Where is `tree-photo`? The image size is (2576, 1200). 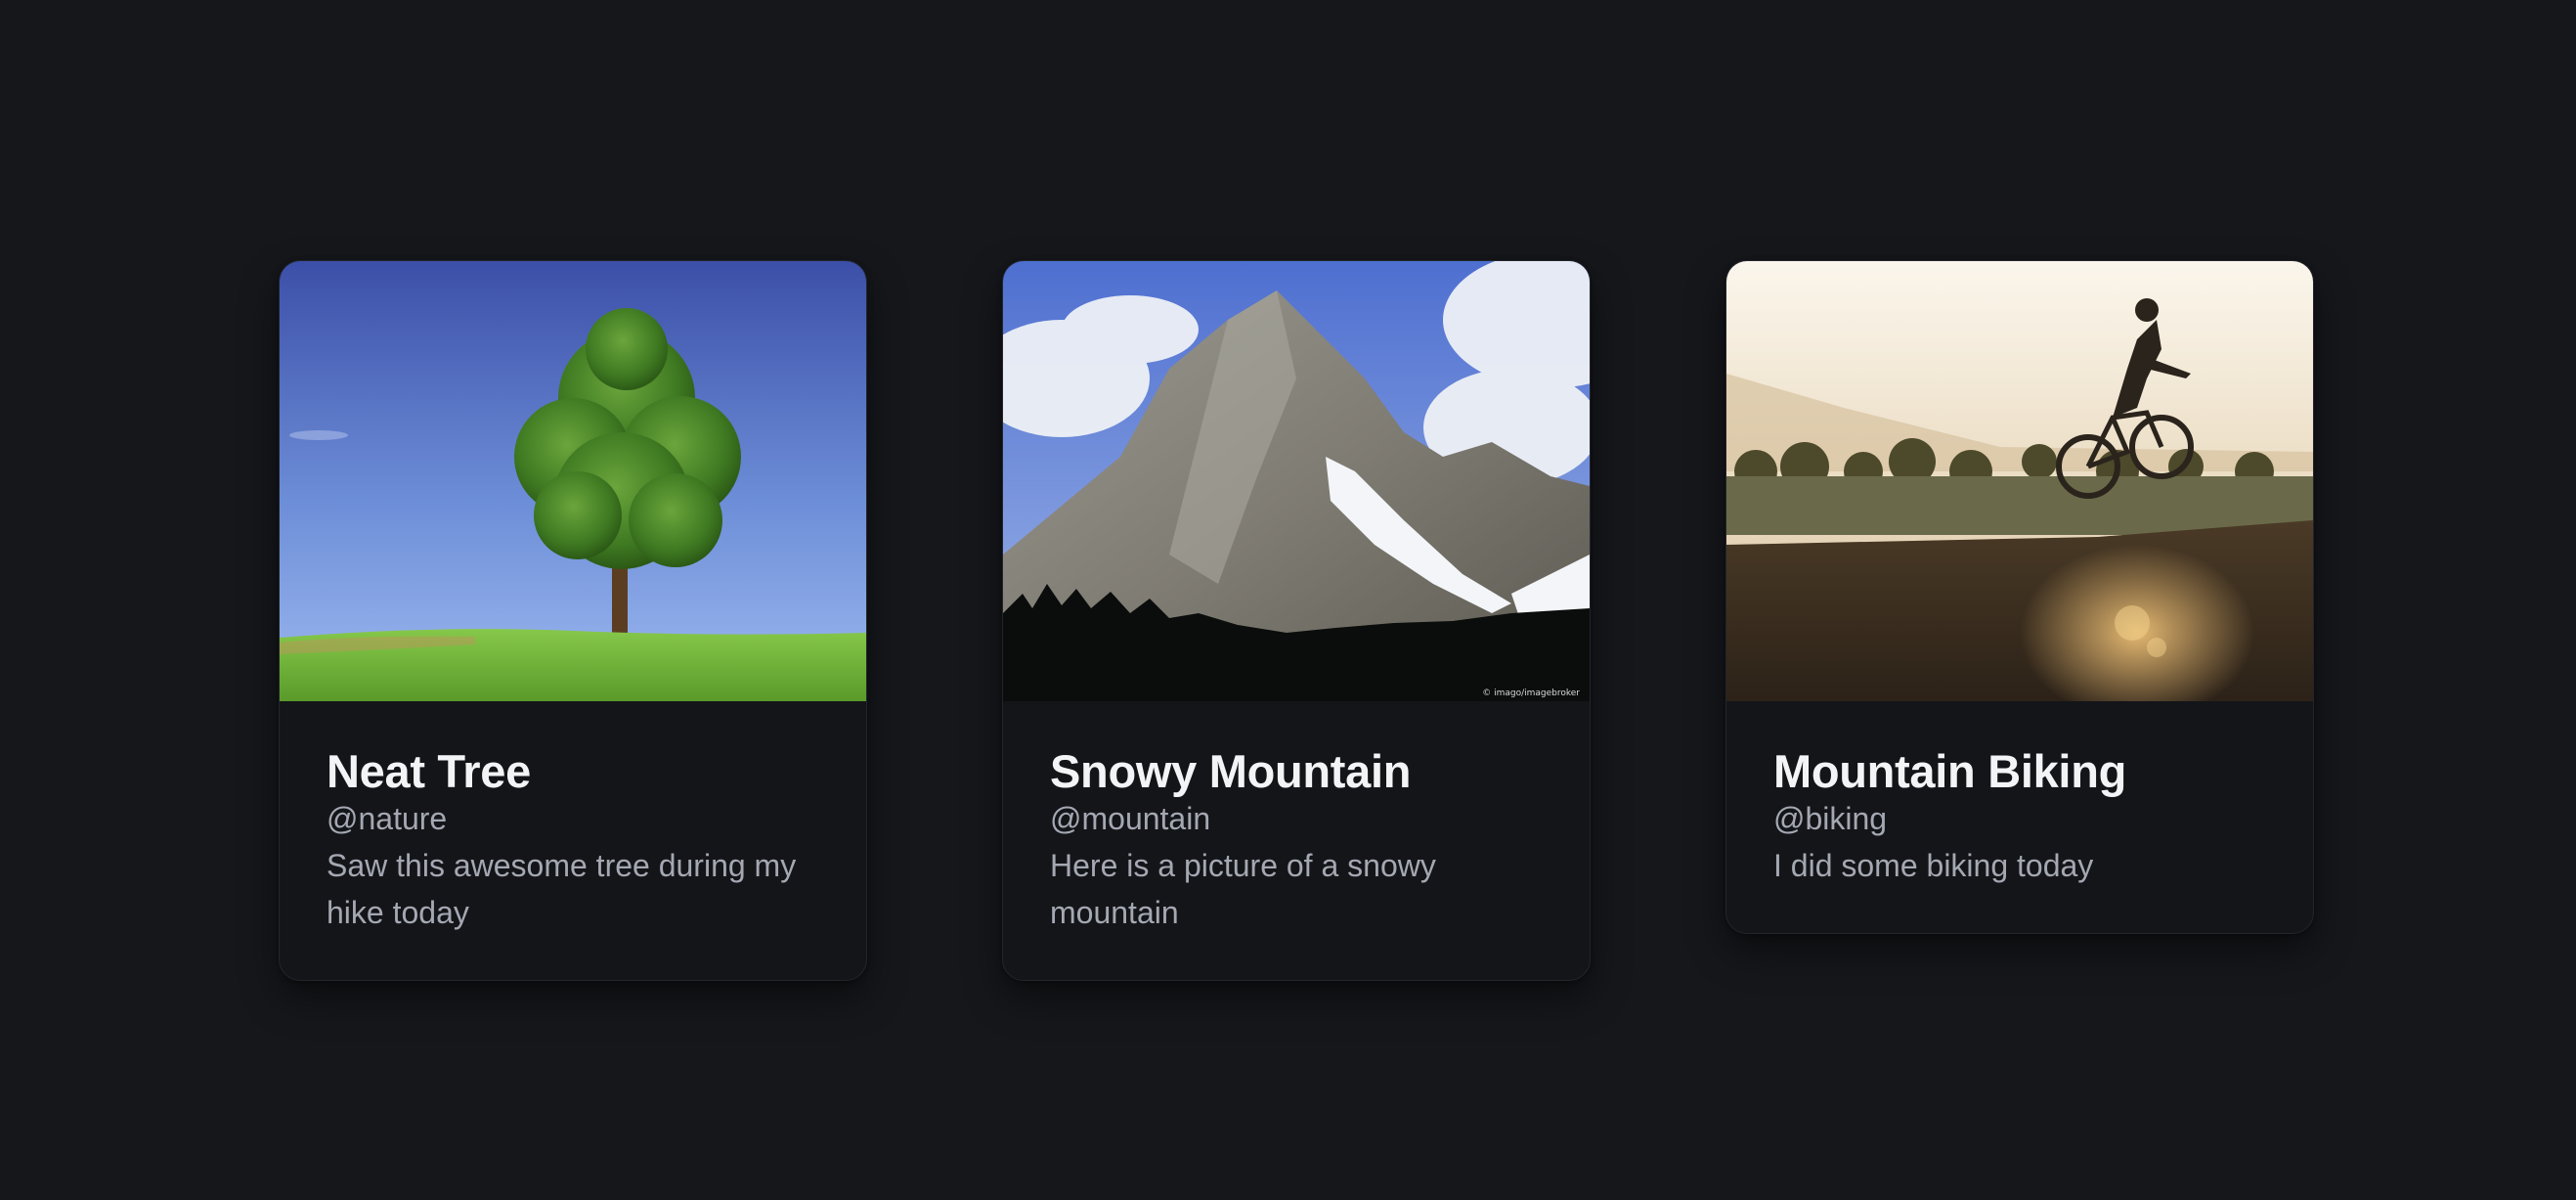
tree-photo is located at coordinates (573, 481).